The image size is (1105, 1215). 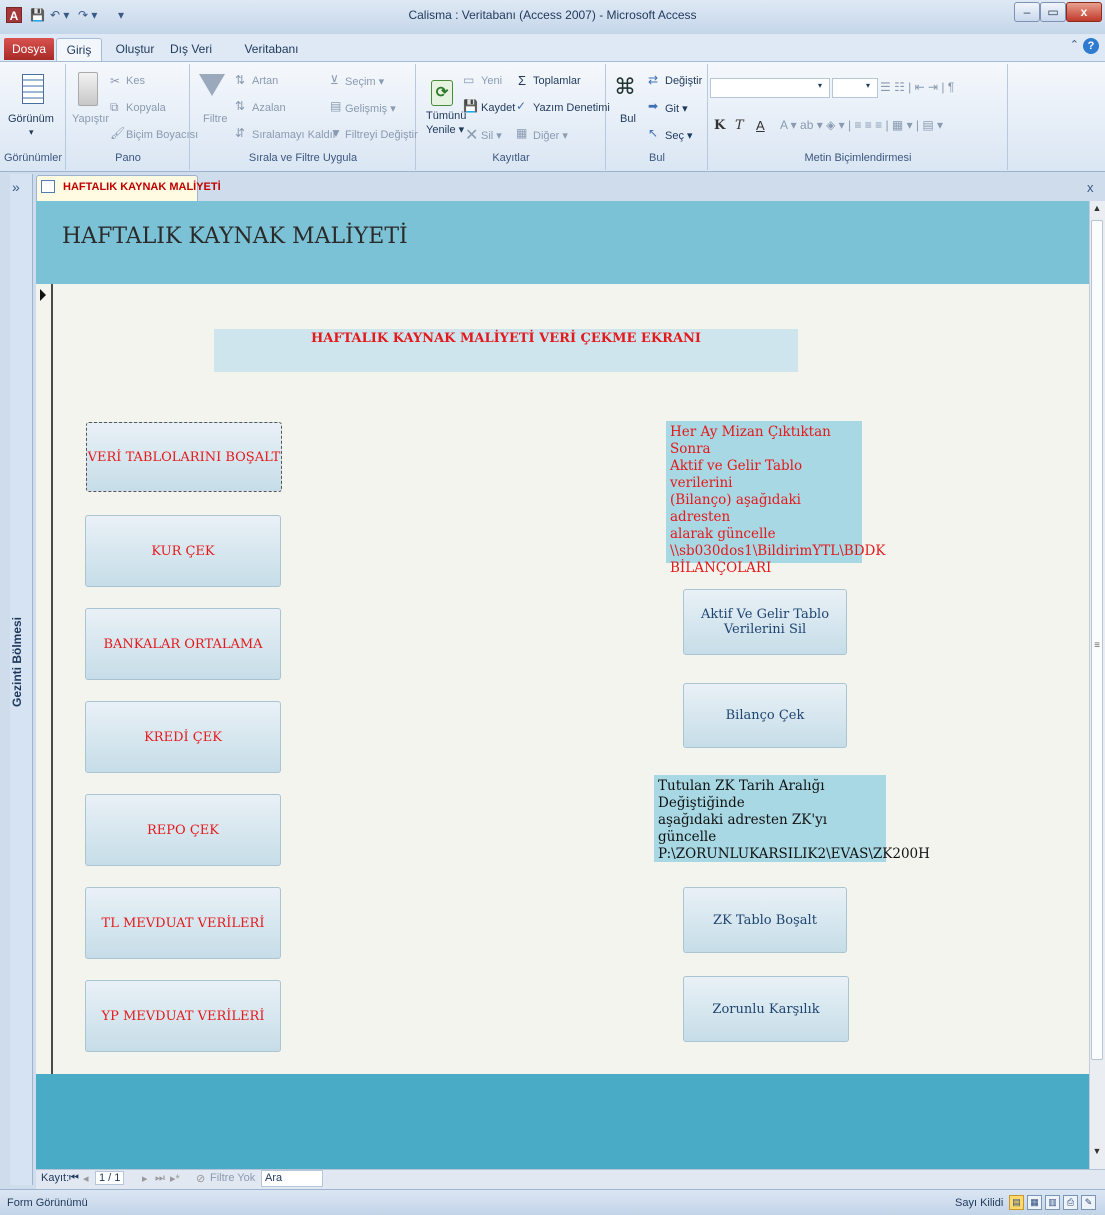 I want to click on record-position-input: 1 / 1, so click(x=110, y=1178).